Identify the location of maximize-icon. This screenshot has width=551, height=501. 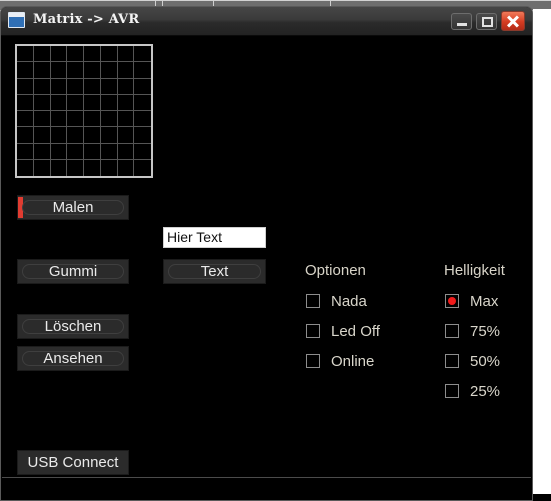
(487, 22).